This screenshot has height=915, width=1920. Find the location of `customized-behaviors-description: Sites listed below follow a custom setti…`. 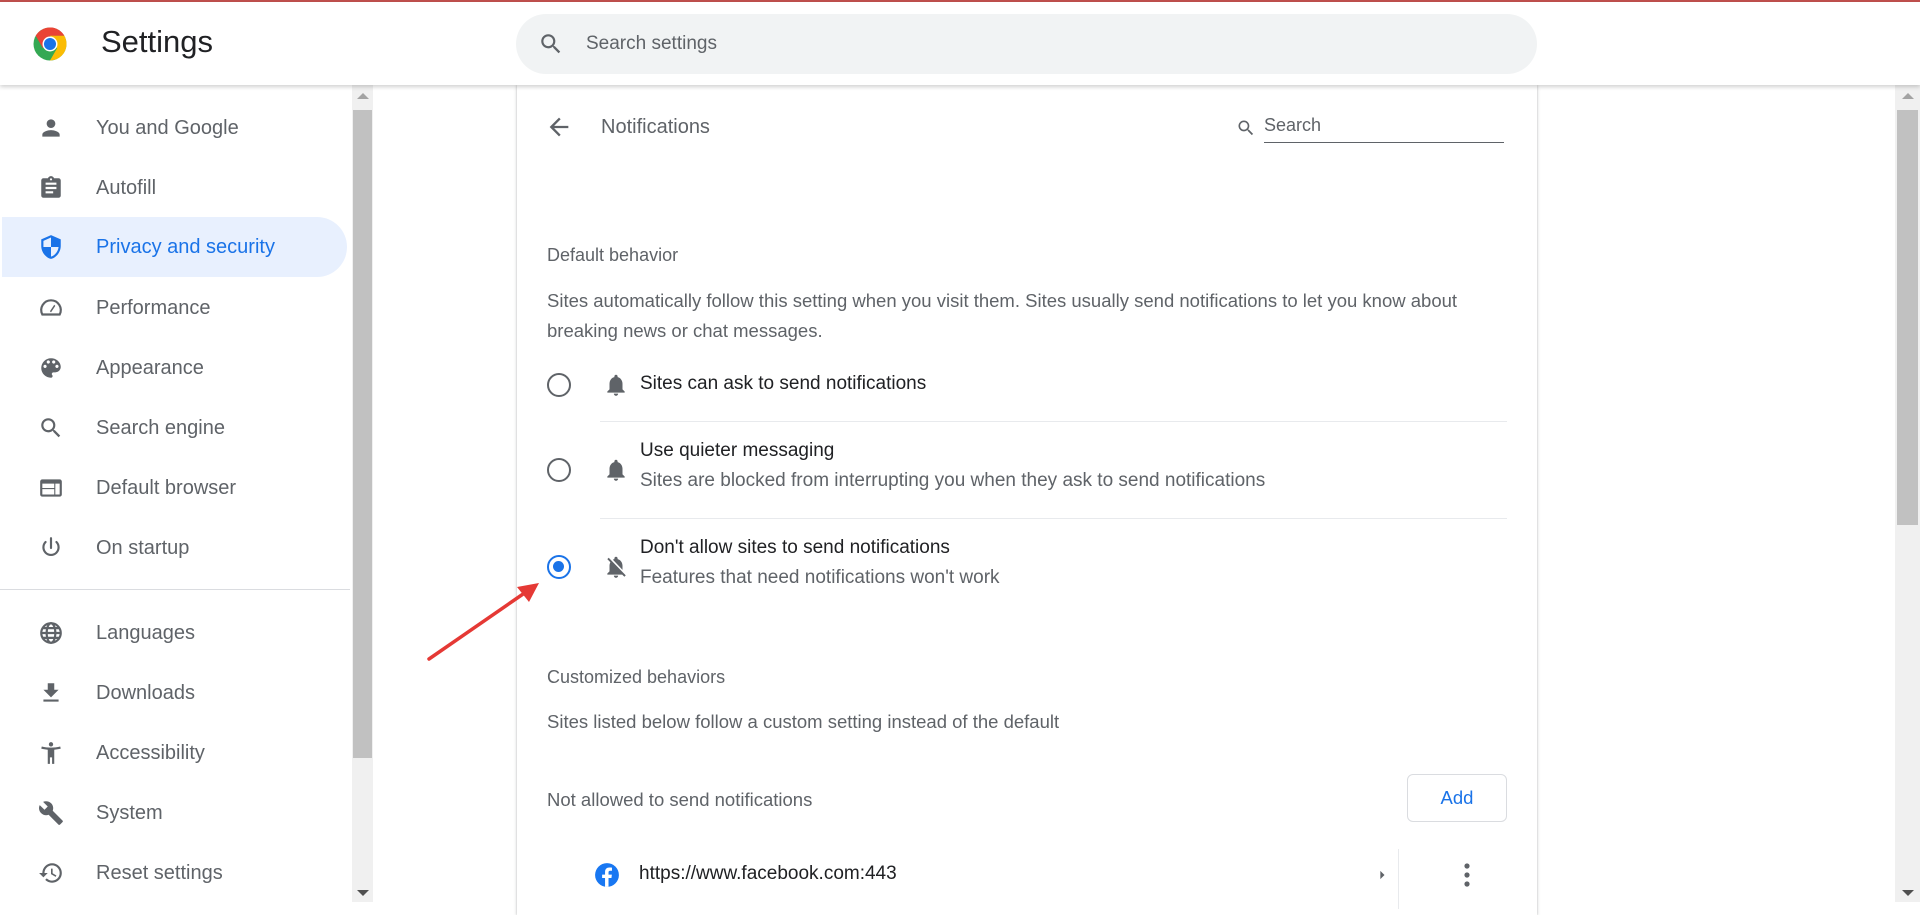

customized-behaviors-description: Sites listed below follow a custom setti… is located at coordinates (803, 721).